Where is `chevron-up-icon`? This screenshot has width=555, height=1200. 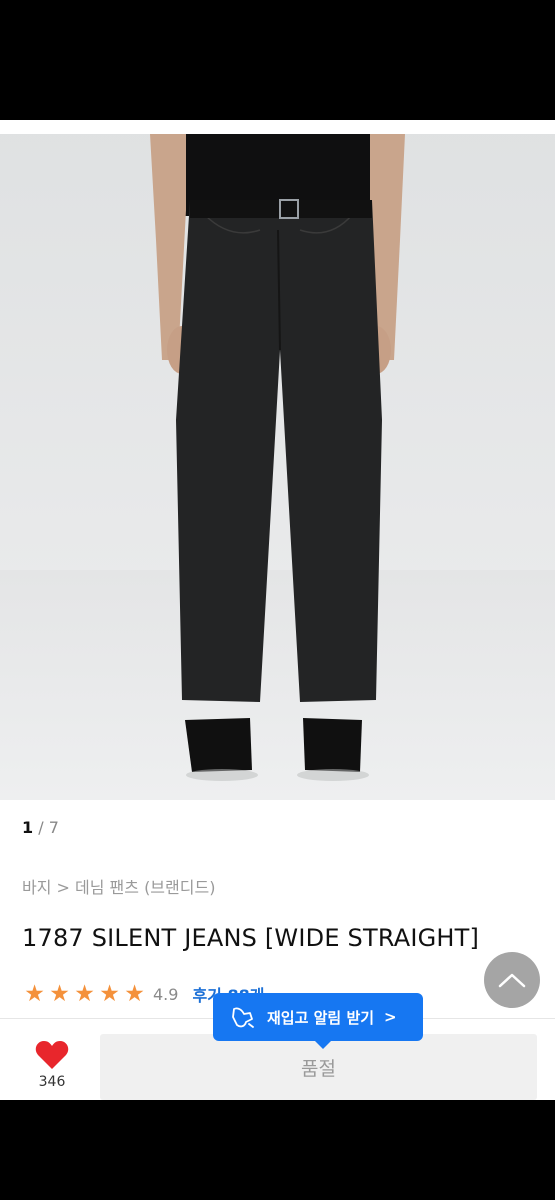 chevron-up-icon is located at coordinates (512, 980).